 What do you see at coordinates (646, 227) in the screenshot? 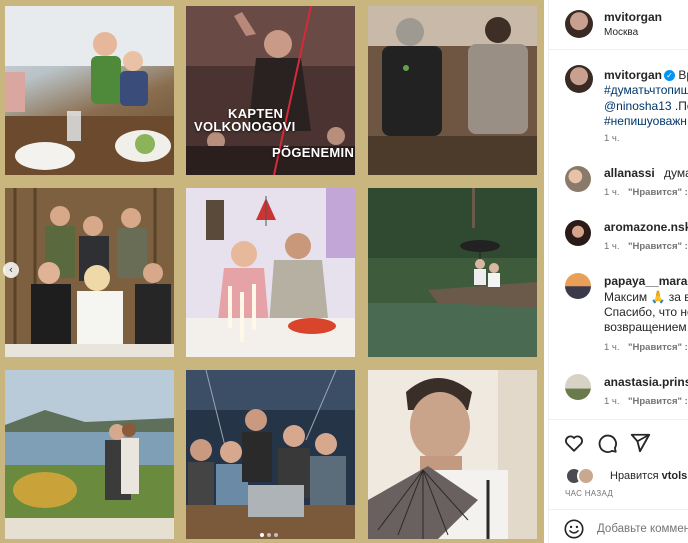
I see `comment-username-2: aromazone.nska` at bounding box center [646, 227].